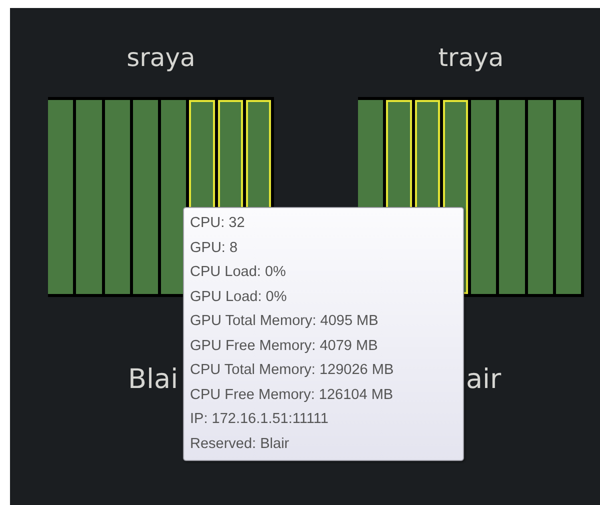 This screenshot has width=600, height=505. What do you see at coordinates (153, 380) in the screenshot?
I see `reserved-label: Blai` at bounding box center [153, 380].